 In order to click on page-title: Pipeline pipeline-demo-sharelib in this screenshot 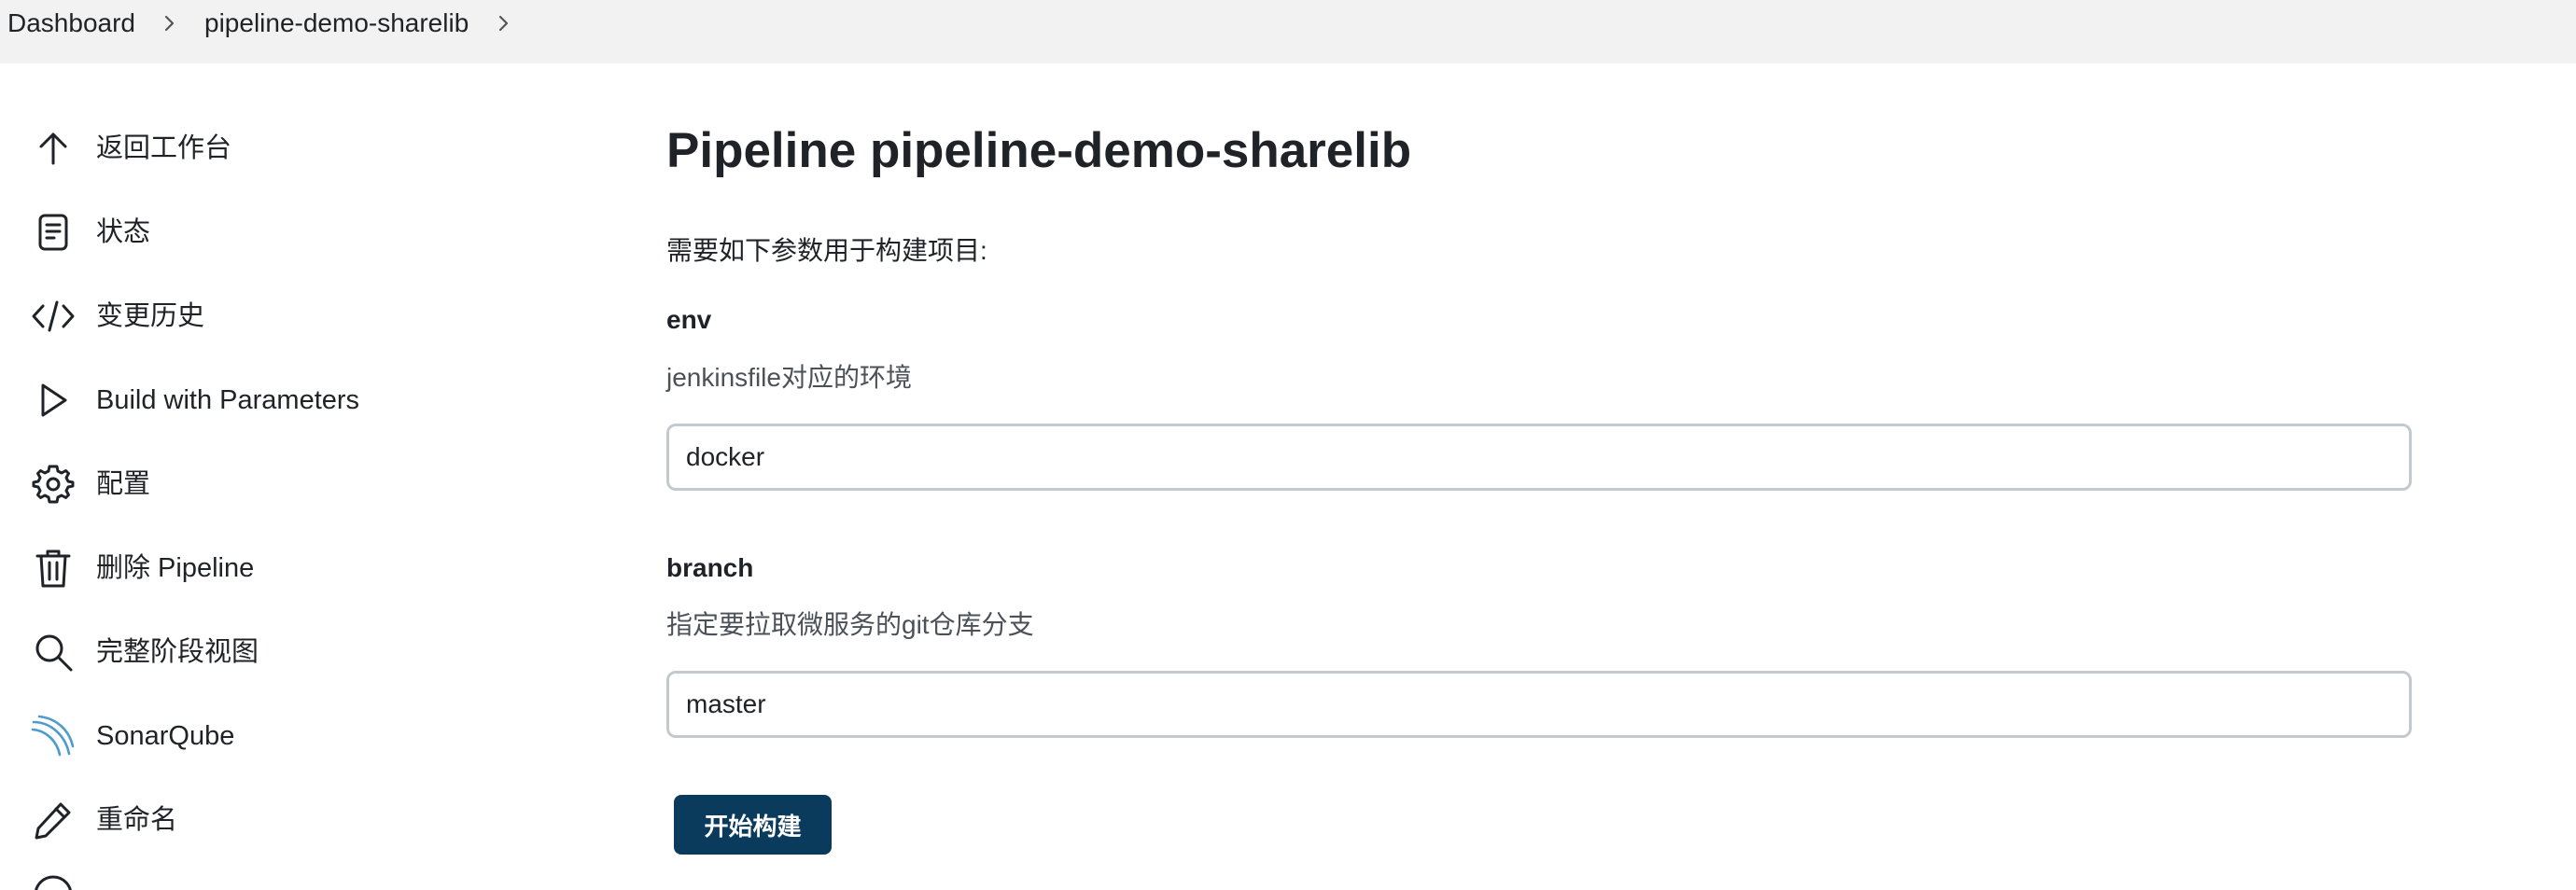, I will do `click(1039, 150)`.